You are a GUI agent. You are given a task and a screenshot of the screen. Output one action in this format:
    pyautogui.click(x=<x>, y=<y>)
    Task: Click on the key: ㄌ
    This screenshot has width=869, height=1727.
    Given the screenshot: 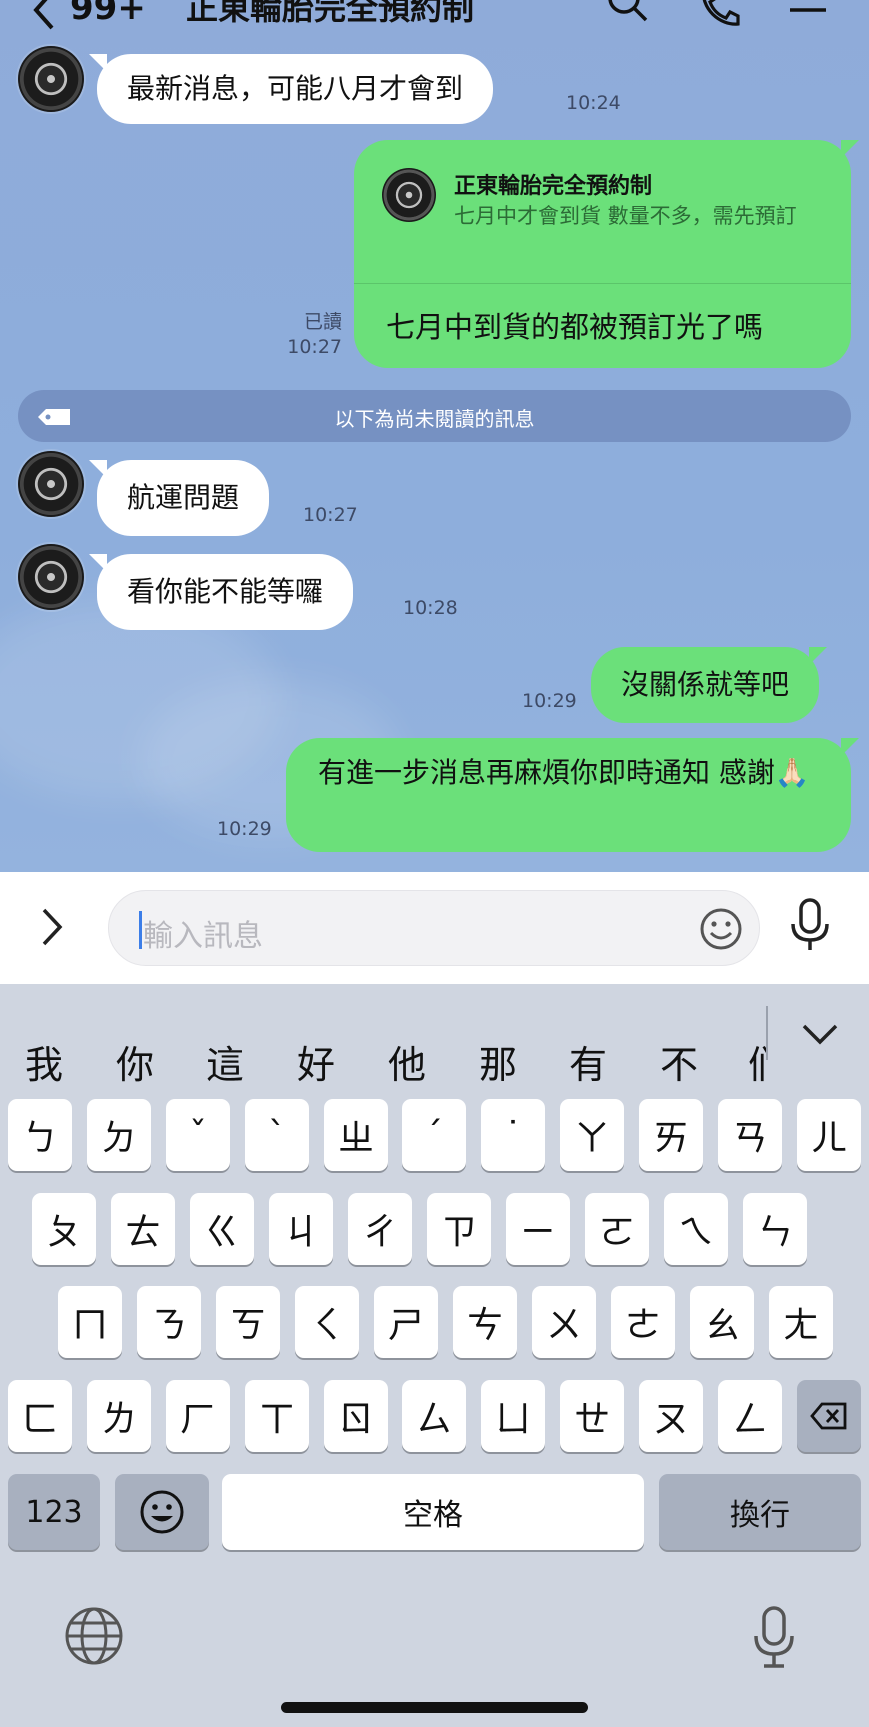 What is the action you would take?
    pyautogui.click(x=119, y=1416)
    